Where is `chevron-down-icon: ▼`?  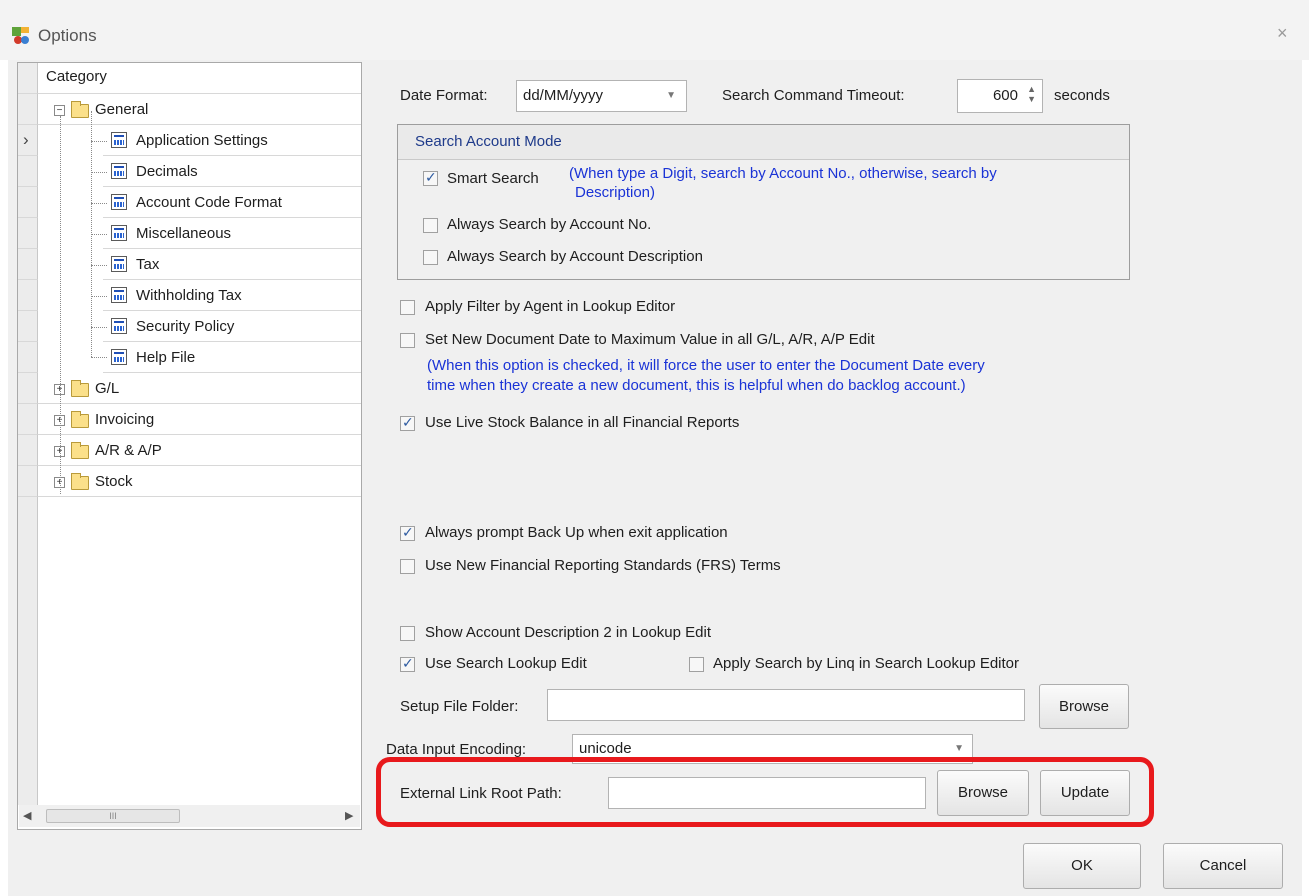
chevron-down-icon: ▼ is located at coordinates (671, 95).